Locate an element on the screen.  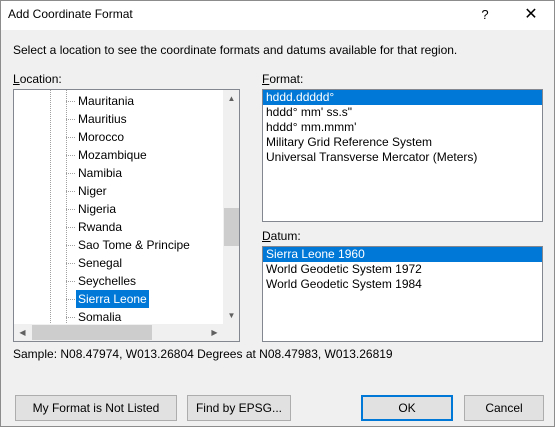
location-item: Mauritania is located at coordinates (119, 101).